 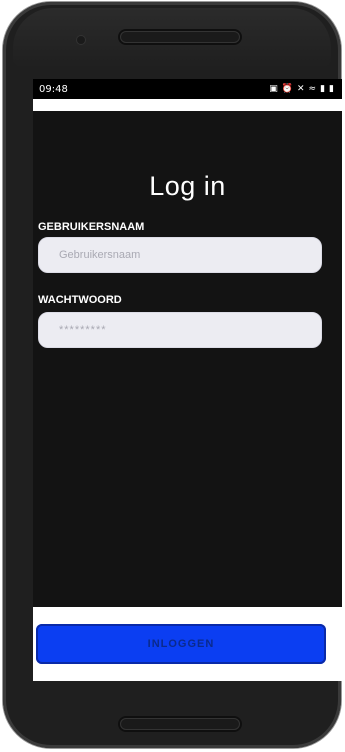 I want to click on status-icons: ▣ ⏰ ✕ ≈ ▮ ▮, so click(x=301, y=89).